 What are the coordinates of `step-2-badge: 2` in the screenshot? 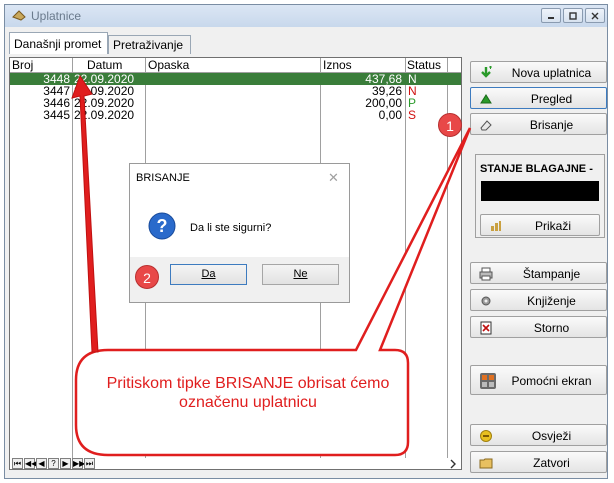 It's located at (147, 277).